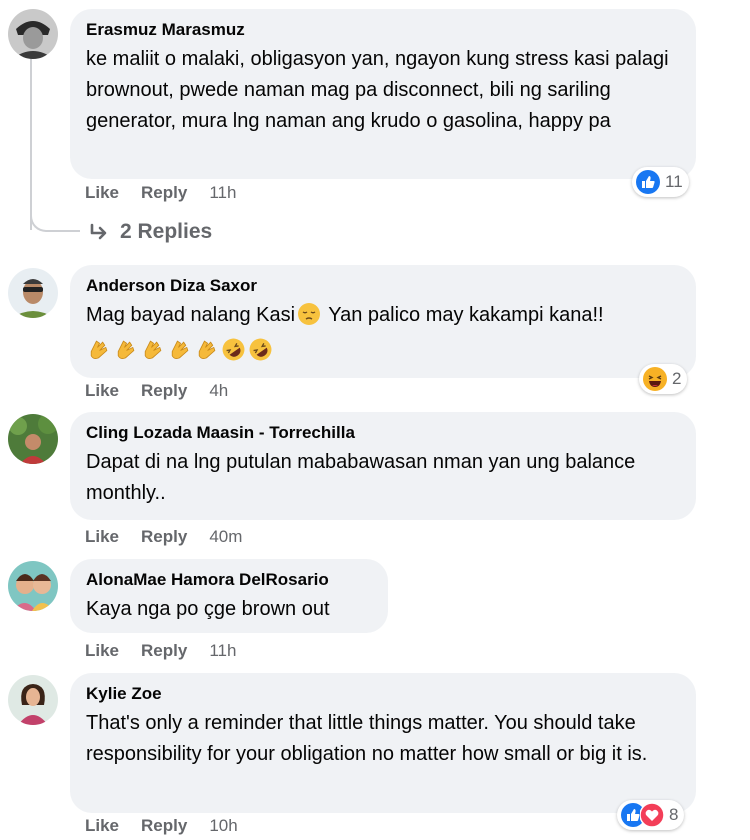 The height and width of the screenshot is (840, 750). I want to click on avatar-cling, so click(33, 439).